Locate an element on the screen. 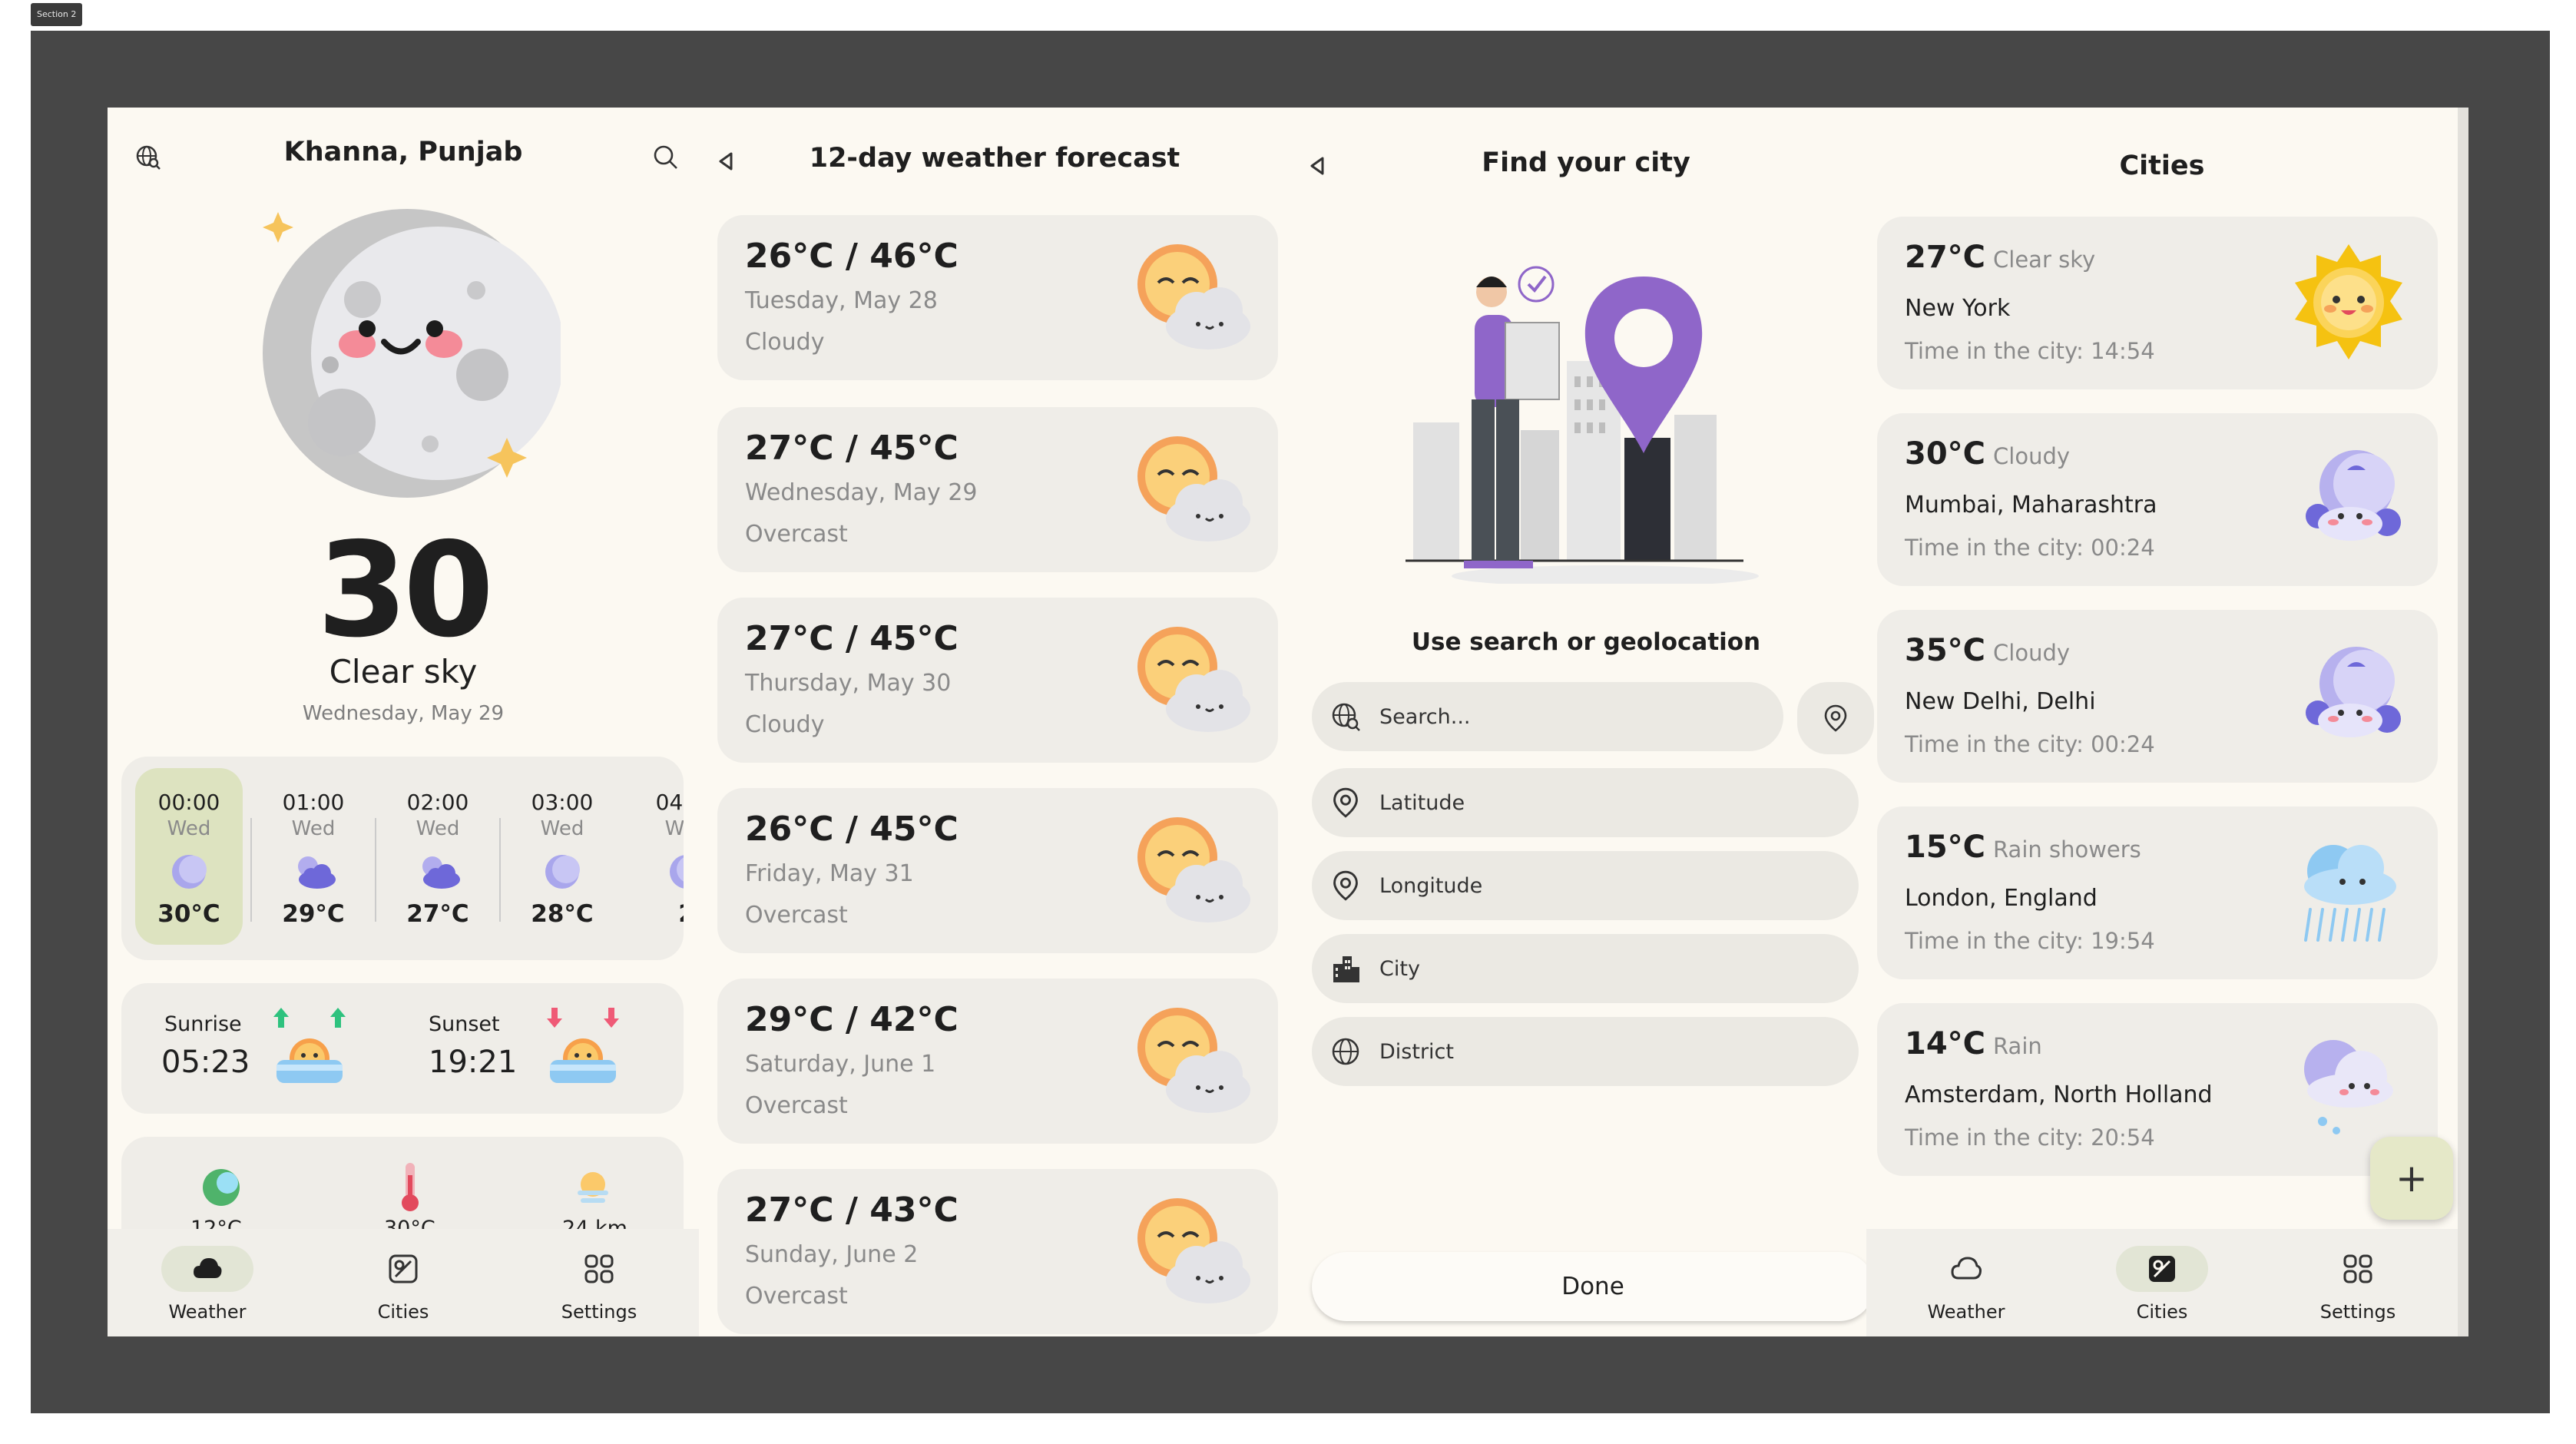 The width and height of the screenshot is (2576, 1444). sunrise-time: 05:23 is located at coordinates (205, 1062).